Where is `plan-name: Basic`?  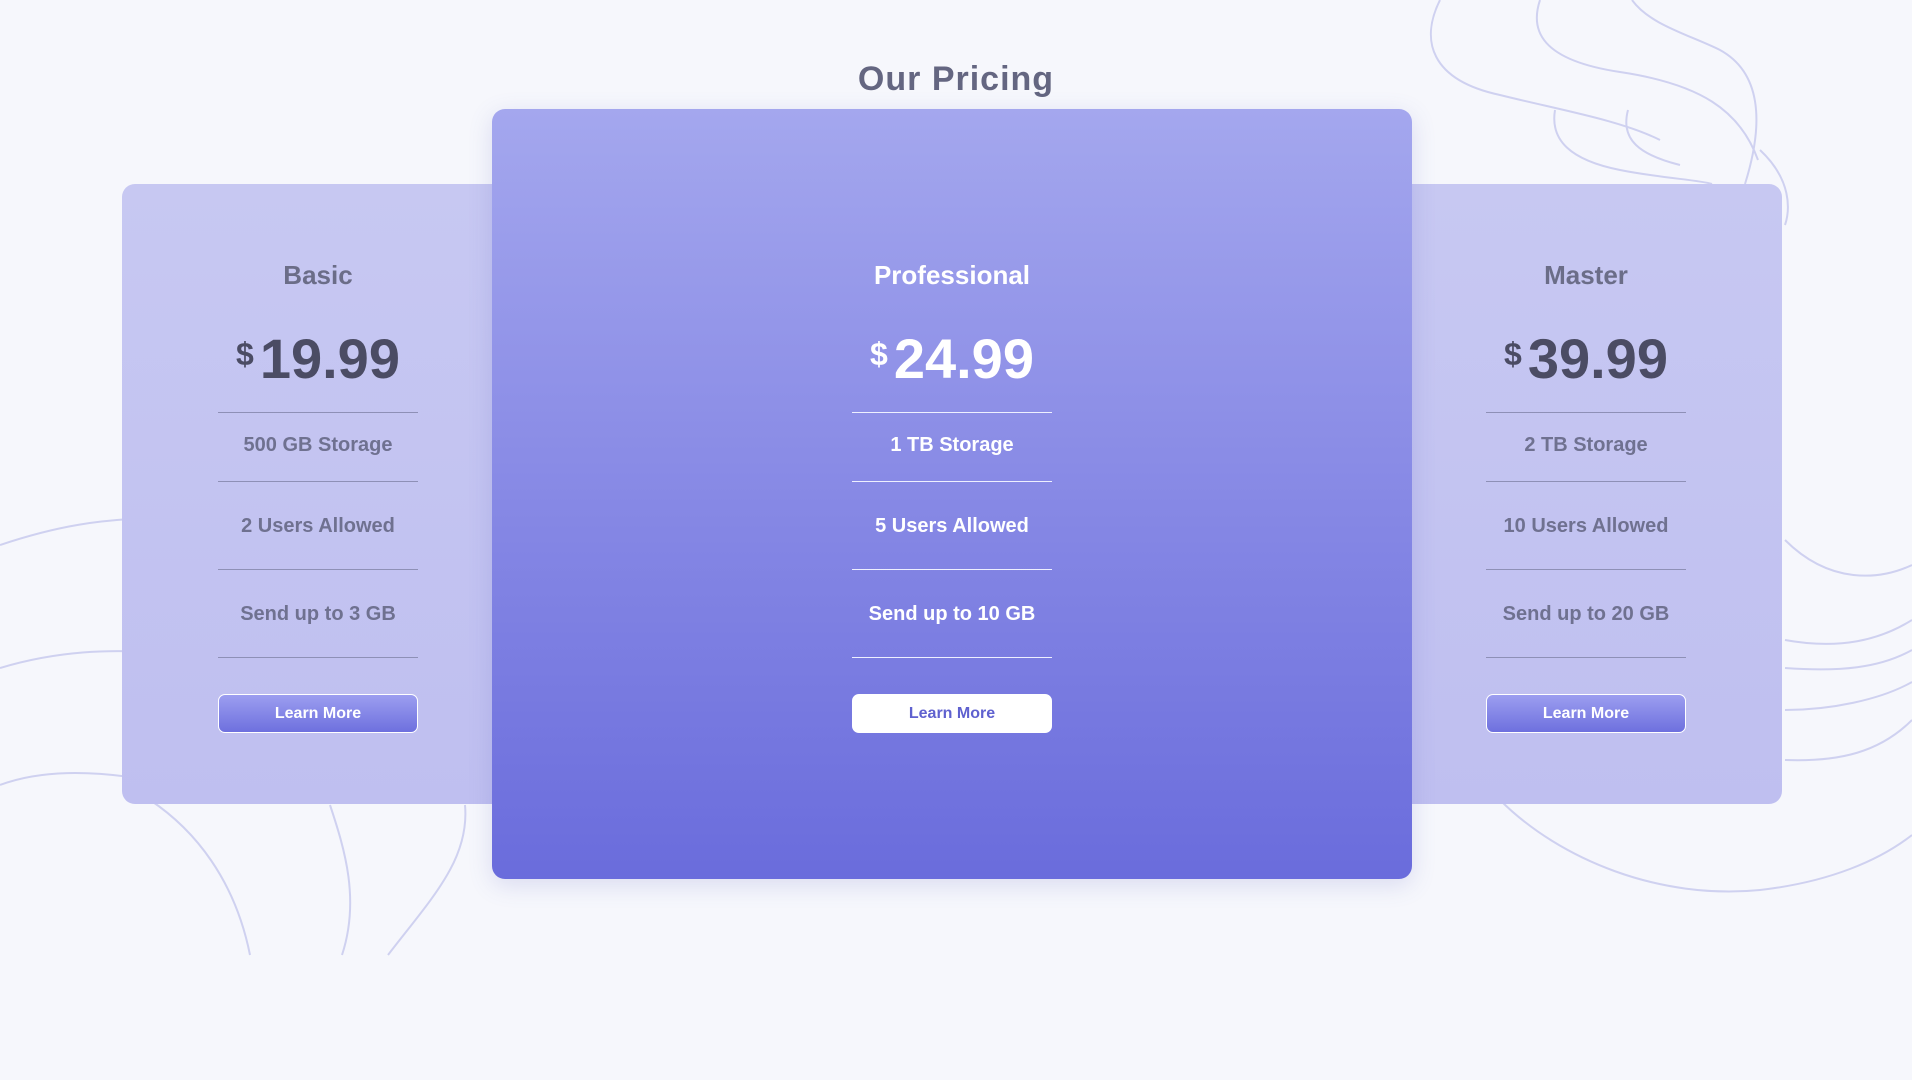
plan-name: Basic is located at coordinates (318, 275).